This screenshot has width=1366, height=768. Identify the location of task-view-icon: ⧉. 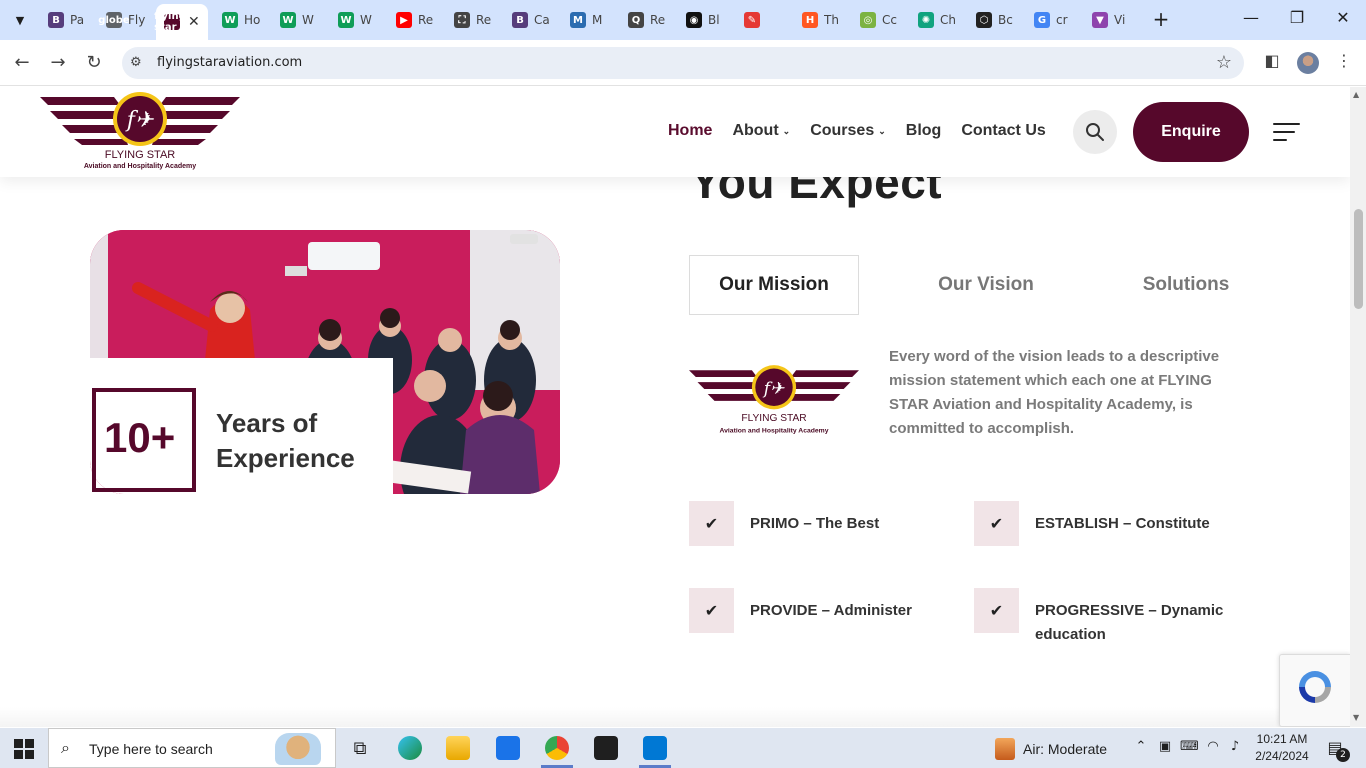
(360, 748).